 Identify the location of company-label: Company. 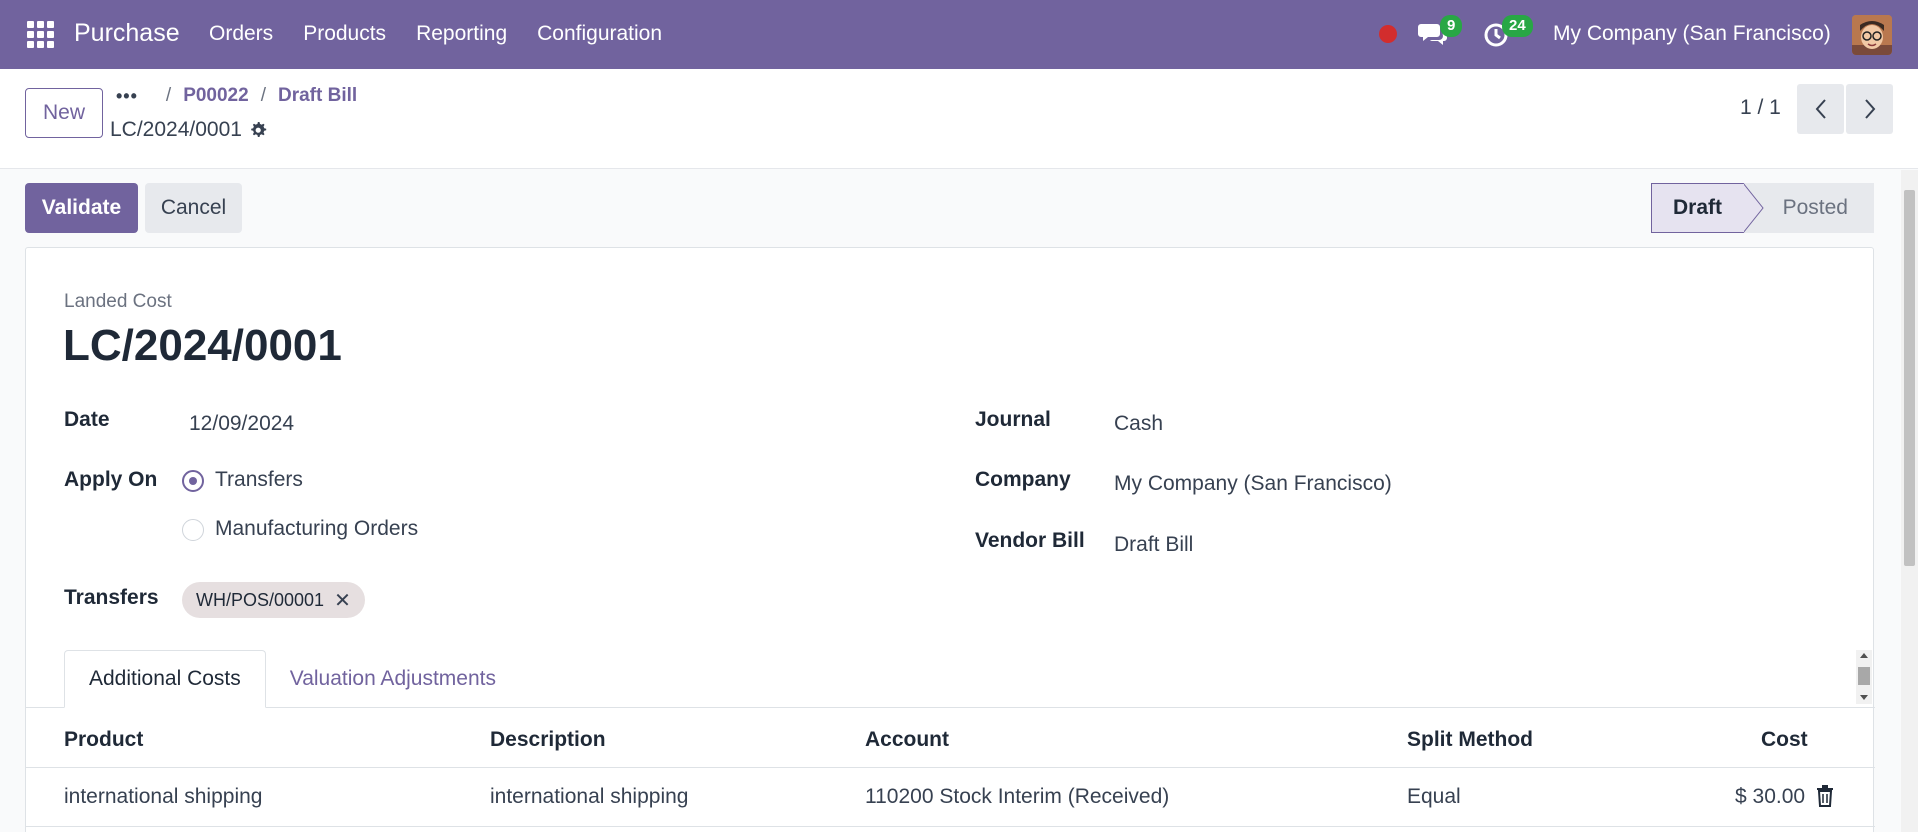
(1023, 479).